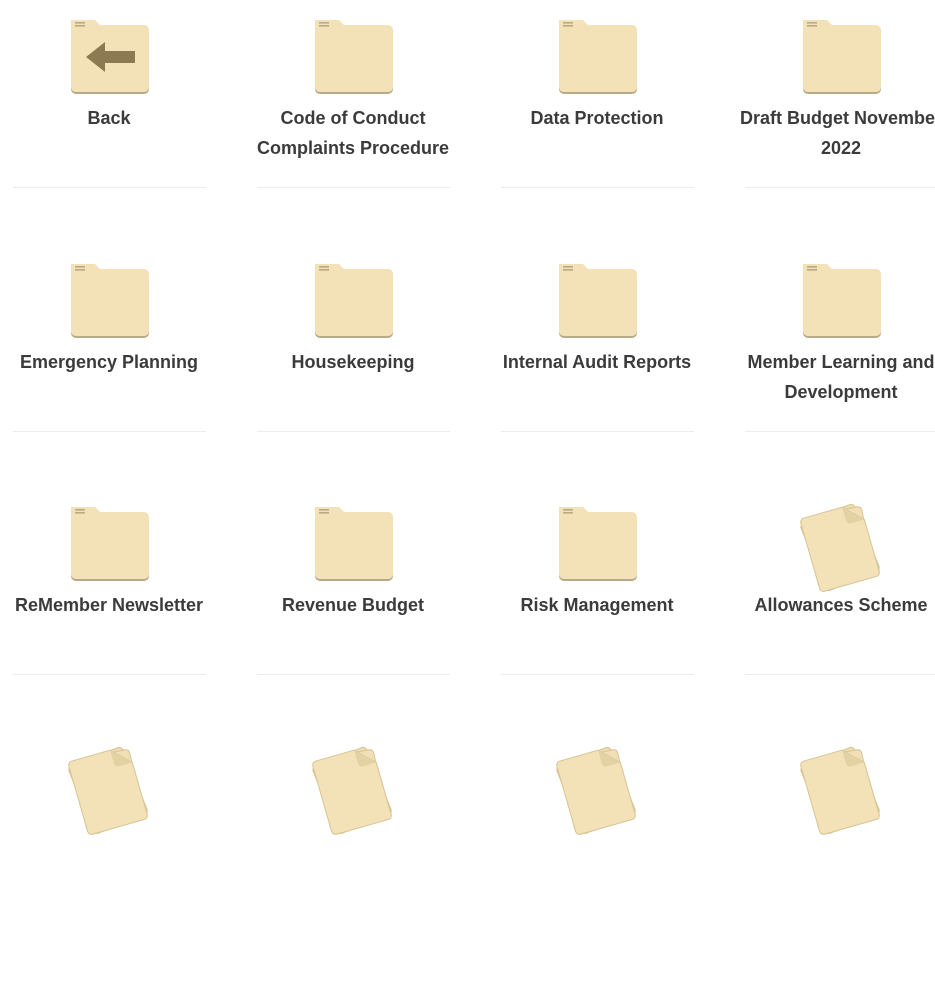 Image resolution: width=935 pixels, height=981 pixels. What do you see at coordinates (110, 55) in the screenshot?
I see `back-folder-icon` at bounding box center [110, 55].